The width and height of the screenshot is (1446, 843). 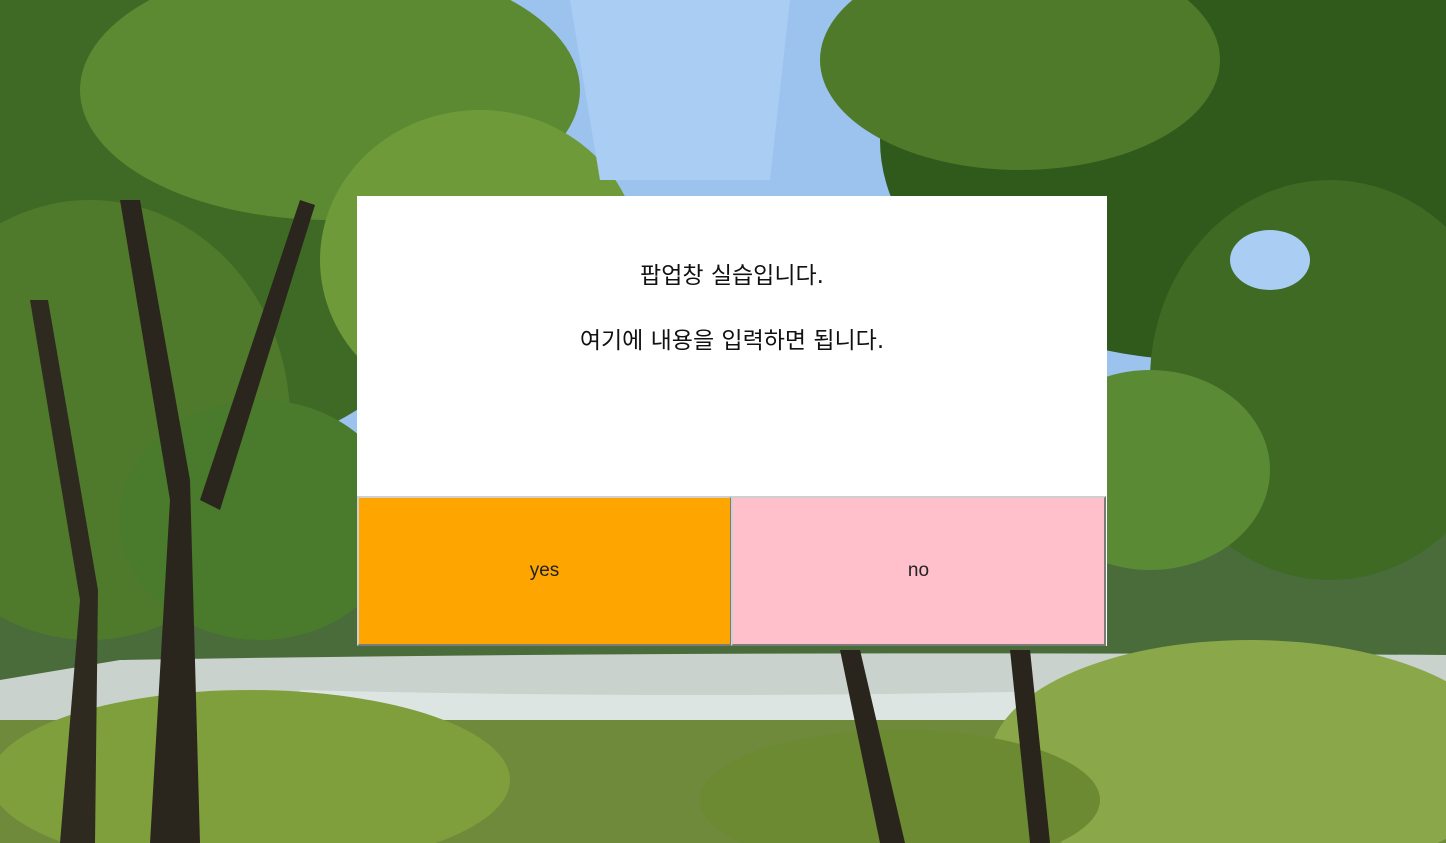 What do you see at coordinates (918, 571) in the screenshot?
I see `no-button: no` at bounding box center [918, 571].